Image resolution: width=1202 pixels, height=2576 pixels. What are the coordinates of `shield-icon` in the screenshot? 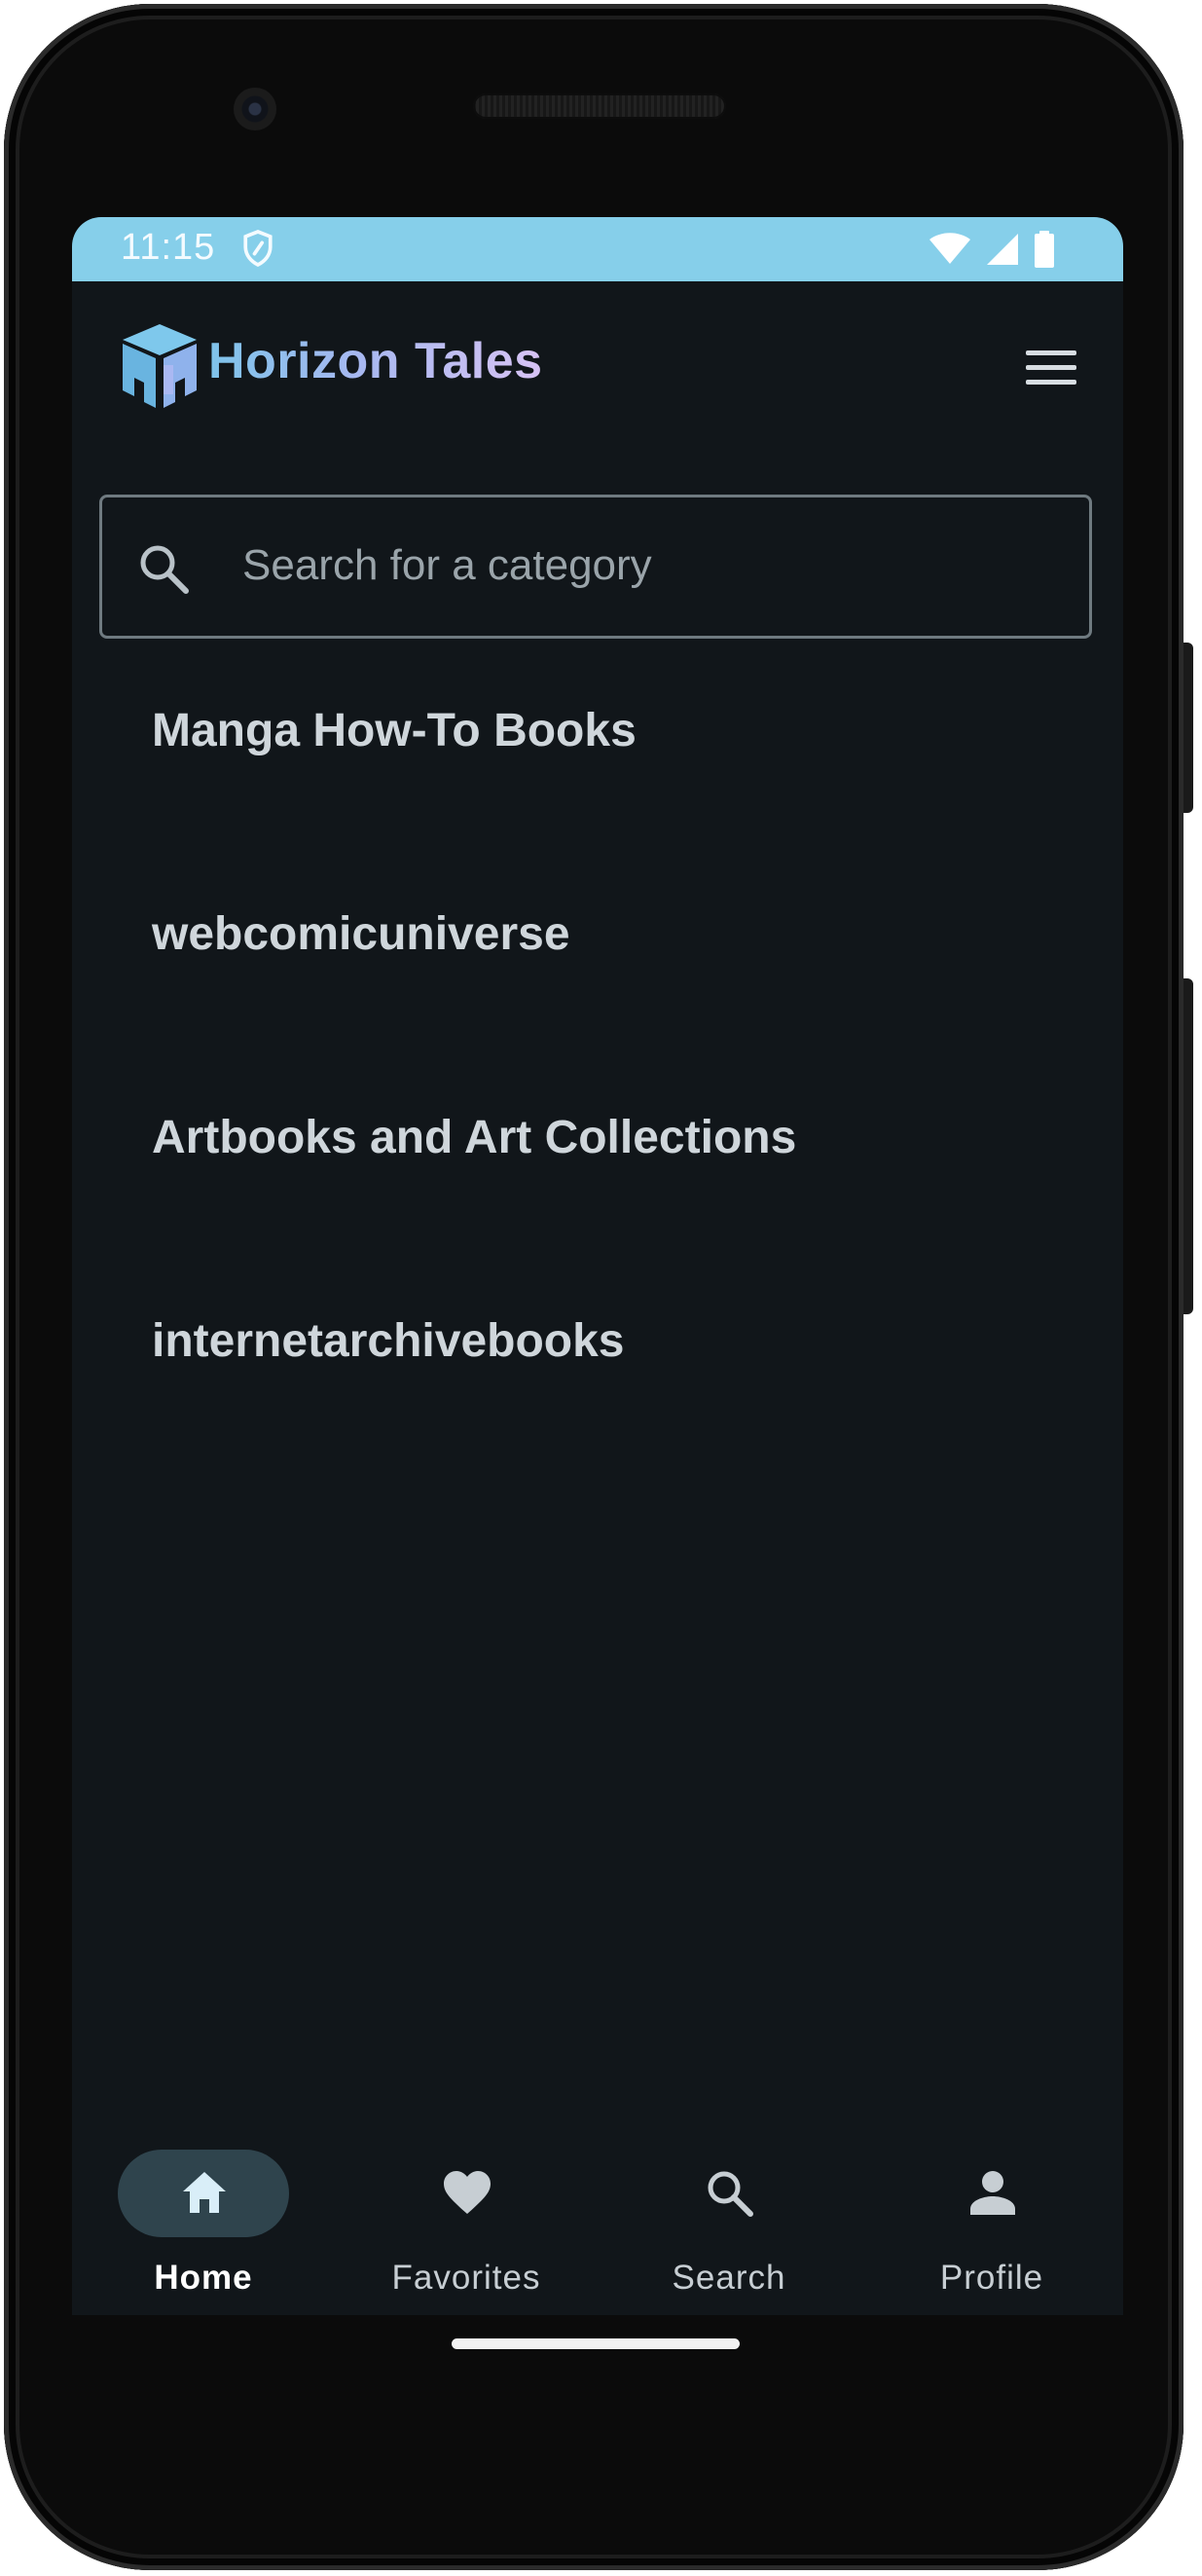 It's located at (258, 249).